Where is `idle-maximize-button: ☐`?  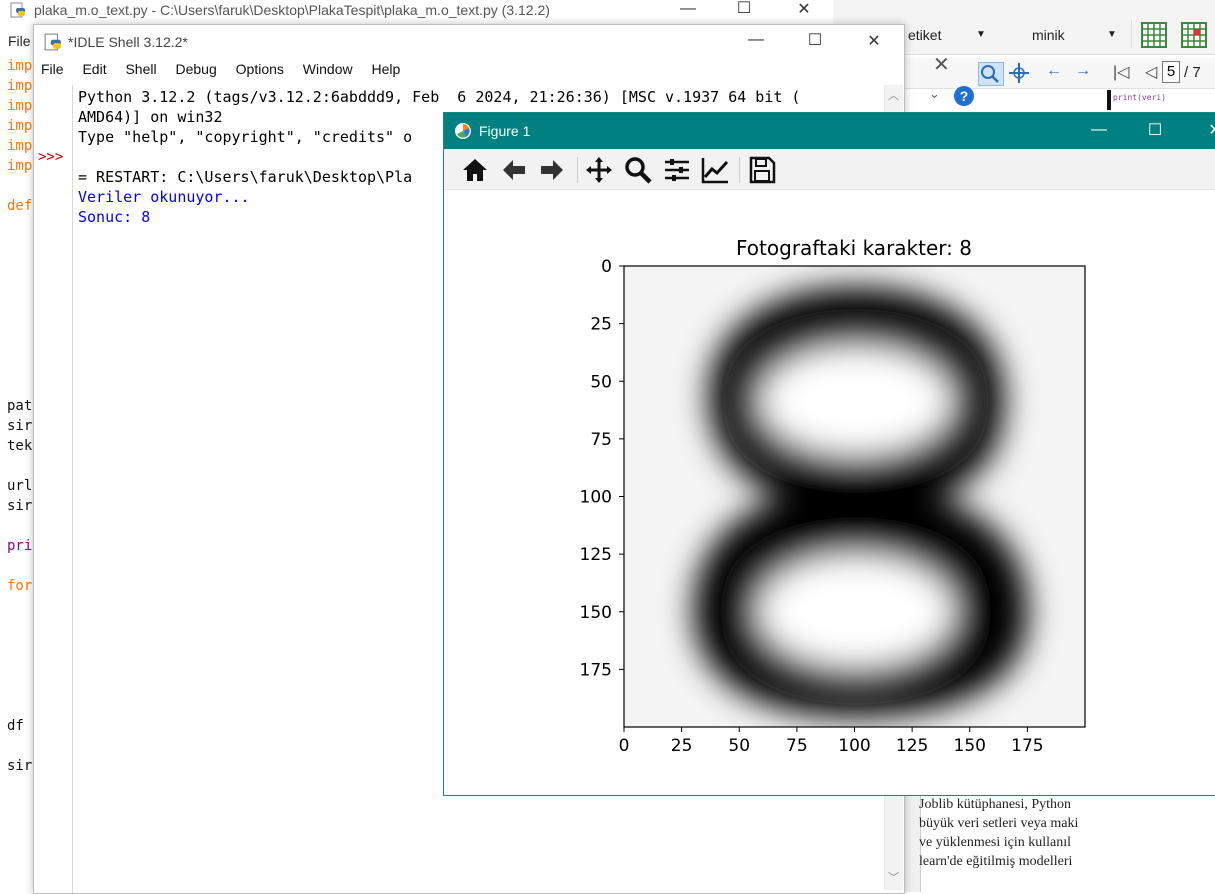 idle-maximize-button: ☐ is located at coordinates (815, 40).